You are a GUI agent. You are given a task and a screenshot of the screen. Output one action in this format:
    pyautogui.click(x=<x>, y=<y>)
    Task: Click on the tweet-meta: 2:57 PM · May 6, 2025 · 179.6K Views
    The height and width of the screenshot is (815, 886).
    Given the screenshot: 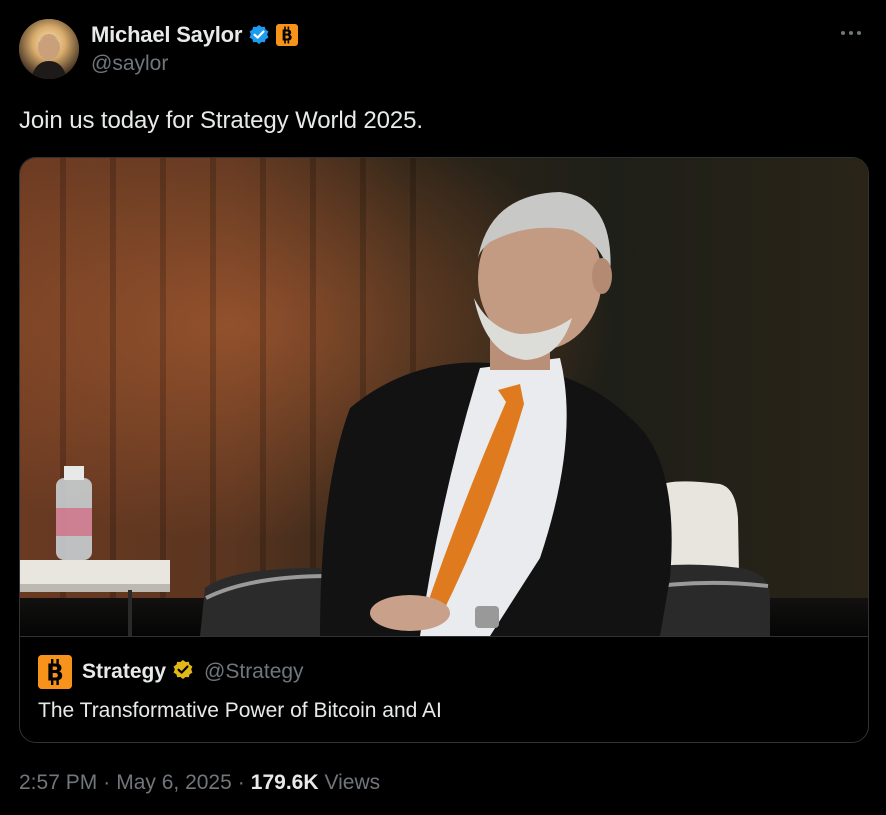 What is the action you would take?
    pyautogui.click(x=199, y=783)
    